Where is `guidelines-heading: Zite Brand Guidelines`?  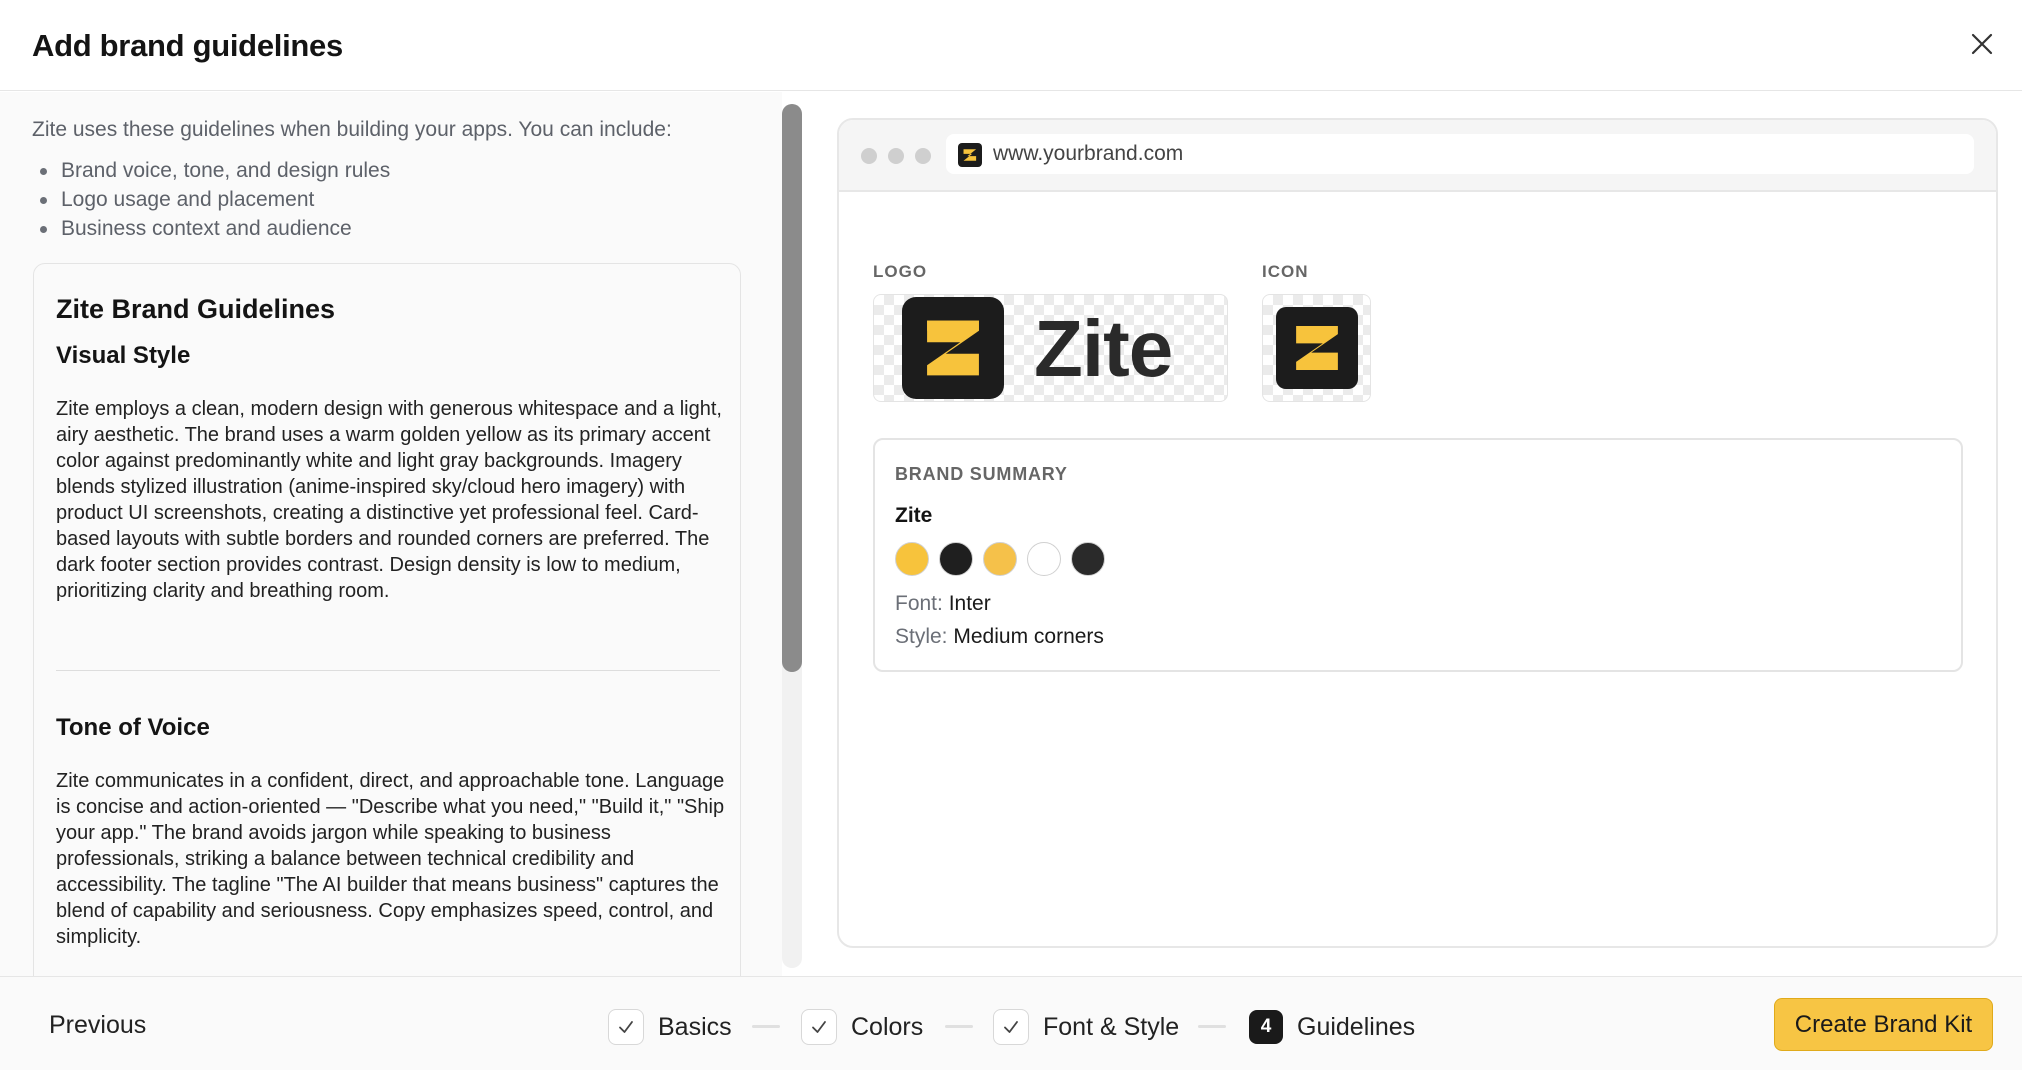 guidelines-heading: Zite Brand Guidelines is located at coordinates (196, 309).